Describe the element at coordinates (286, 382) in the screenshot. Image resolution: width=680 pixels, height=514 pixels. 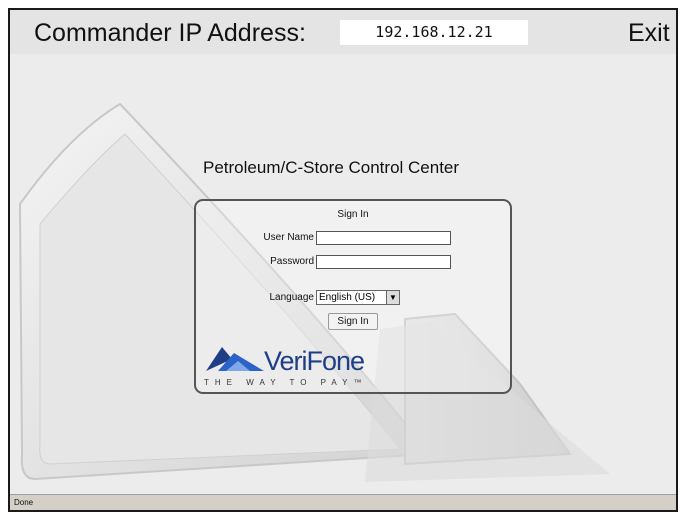
I see `verifone-tagline: THE WAY TO PAY™` at that location.